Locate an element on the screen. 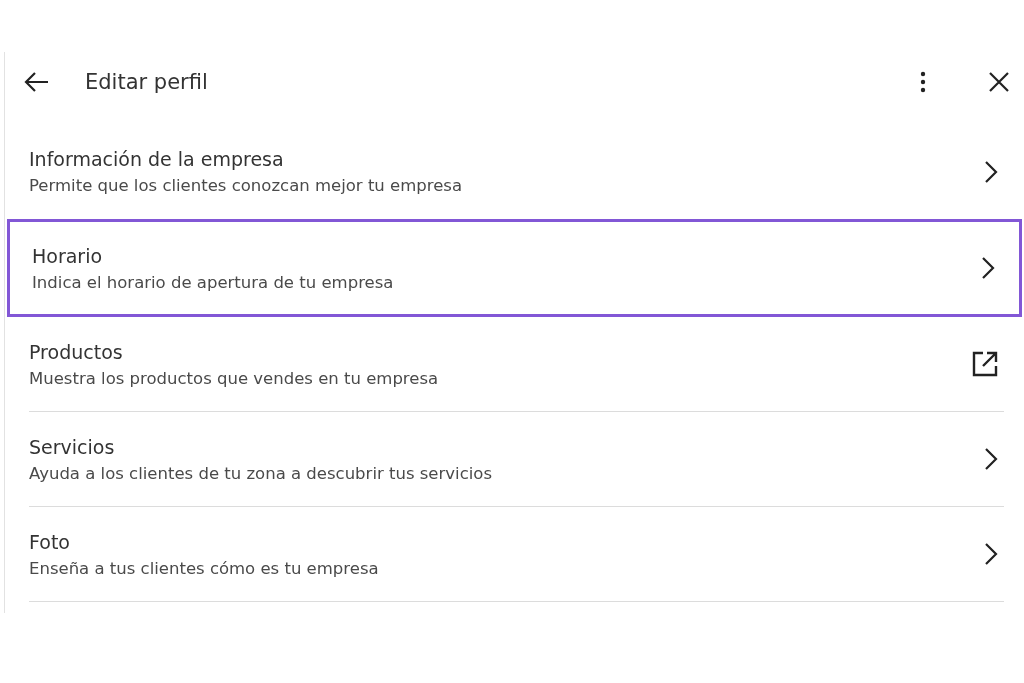 The height and width of the screenshot is (683, 1024). item-description: Indica el horario de apertura de tu empresa is located at coordinates (213, 282).